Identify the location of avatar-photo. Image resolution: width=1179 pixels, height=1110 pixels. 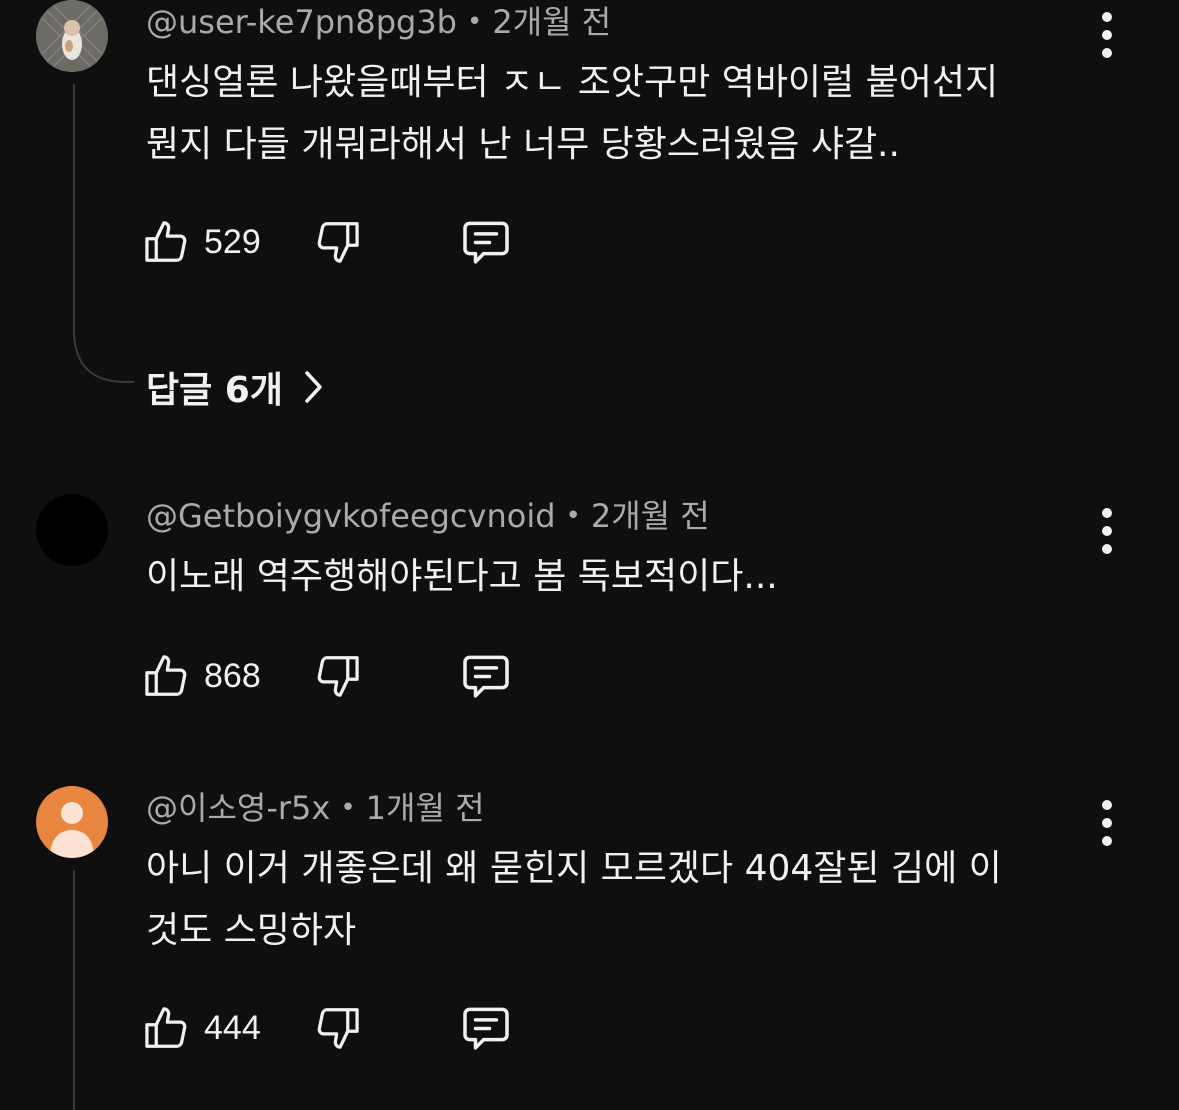
(72, 36).